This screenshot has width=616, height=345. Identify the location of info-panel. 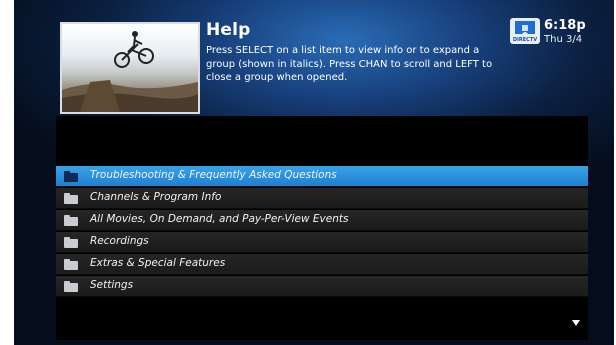
(322, 141).